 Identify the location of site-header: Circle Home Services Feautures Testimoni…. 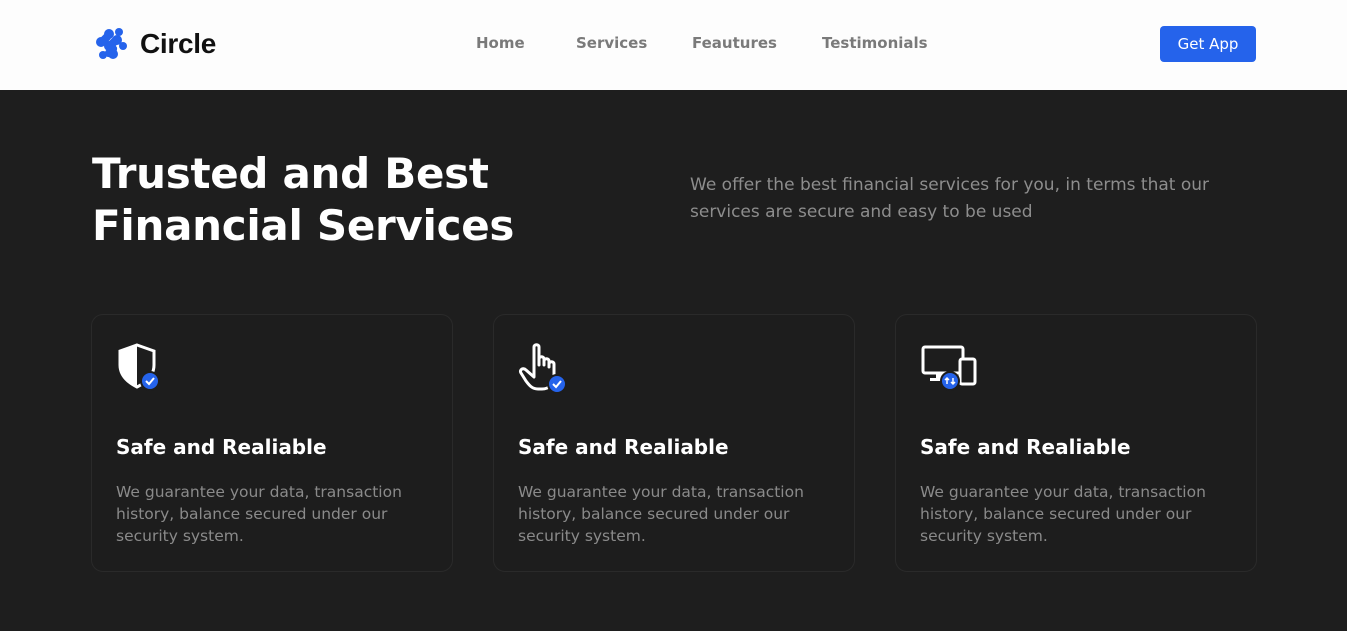
(673, 45).